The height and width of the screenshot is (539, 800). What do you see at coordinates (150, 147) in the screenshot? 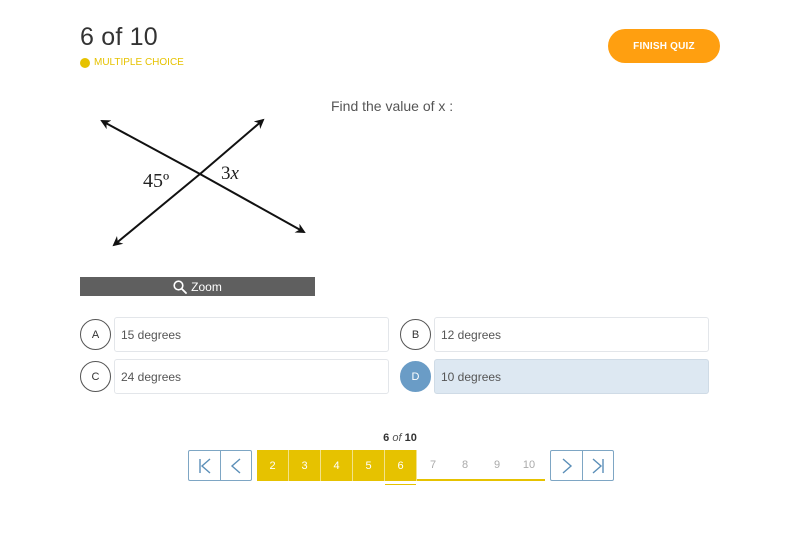
I see `line-arrow-upper-left` at bounding box center [150, 147].